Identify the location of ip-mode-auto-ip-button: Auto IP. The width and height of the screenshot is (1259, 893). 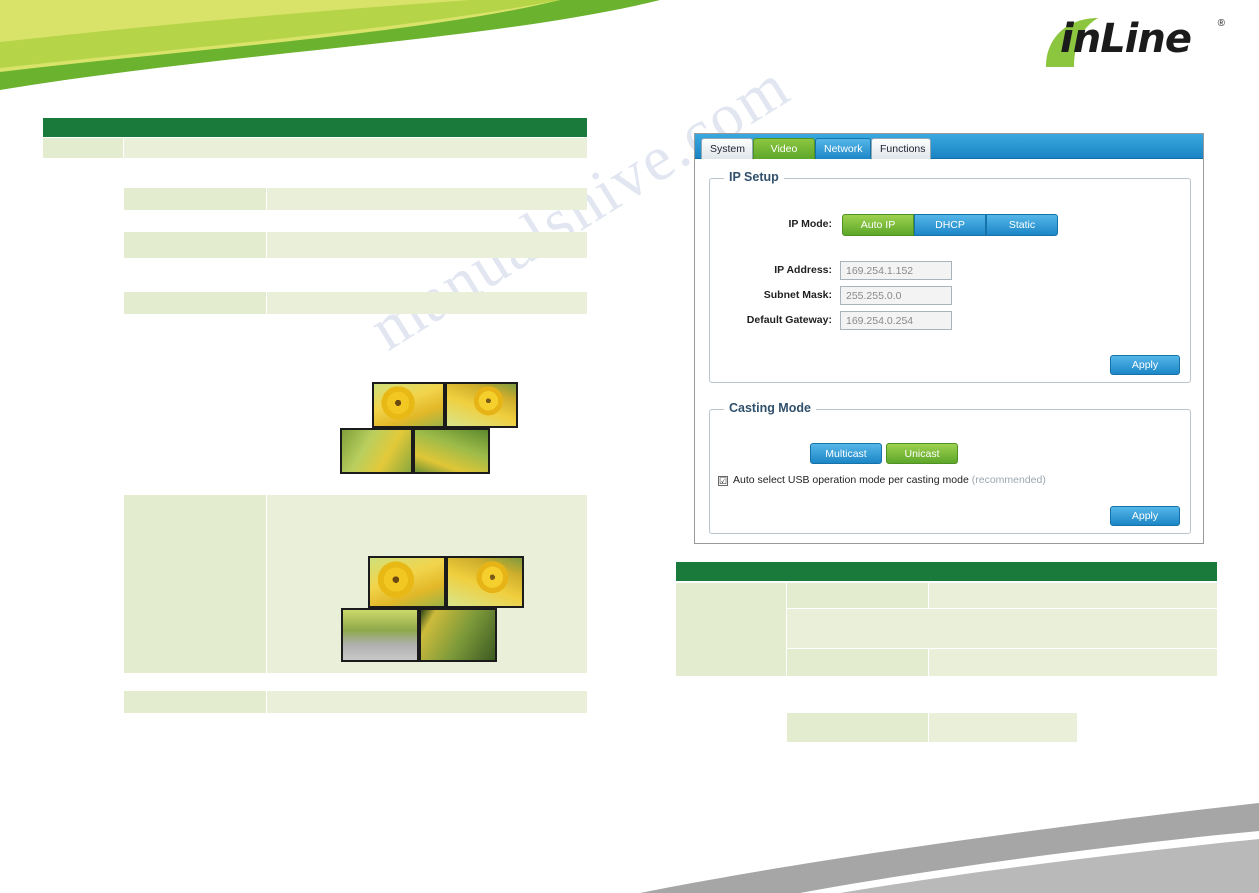
(878, 225).